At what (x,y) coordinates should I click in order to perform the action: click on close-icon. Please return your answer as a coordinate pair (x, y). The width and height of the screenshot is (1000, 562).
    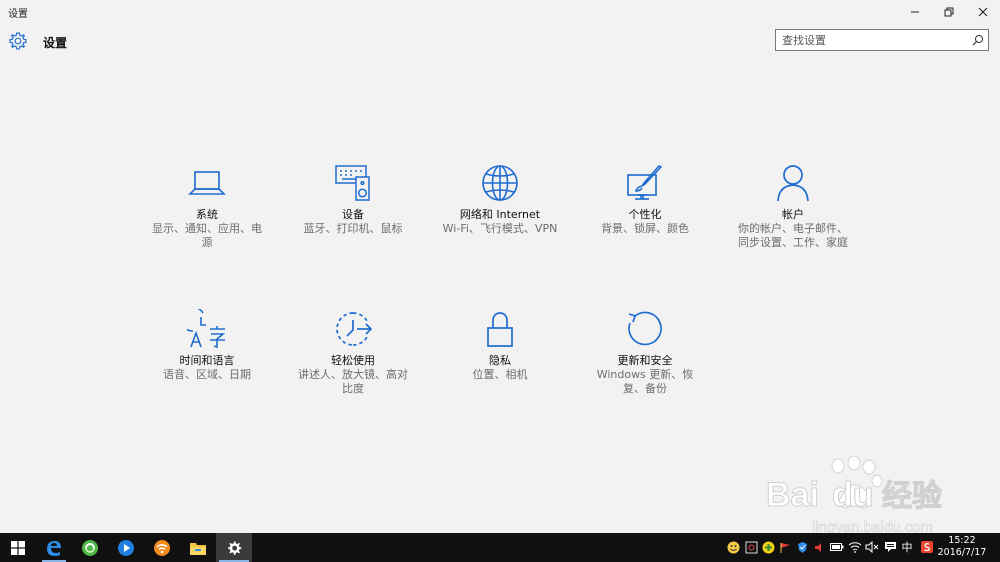
    Looking at the image, I should click on (983, 12).